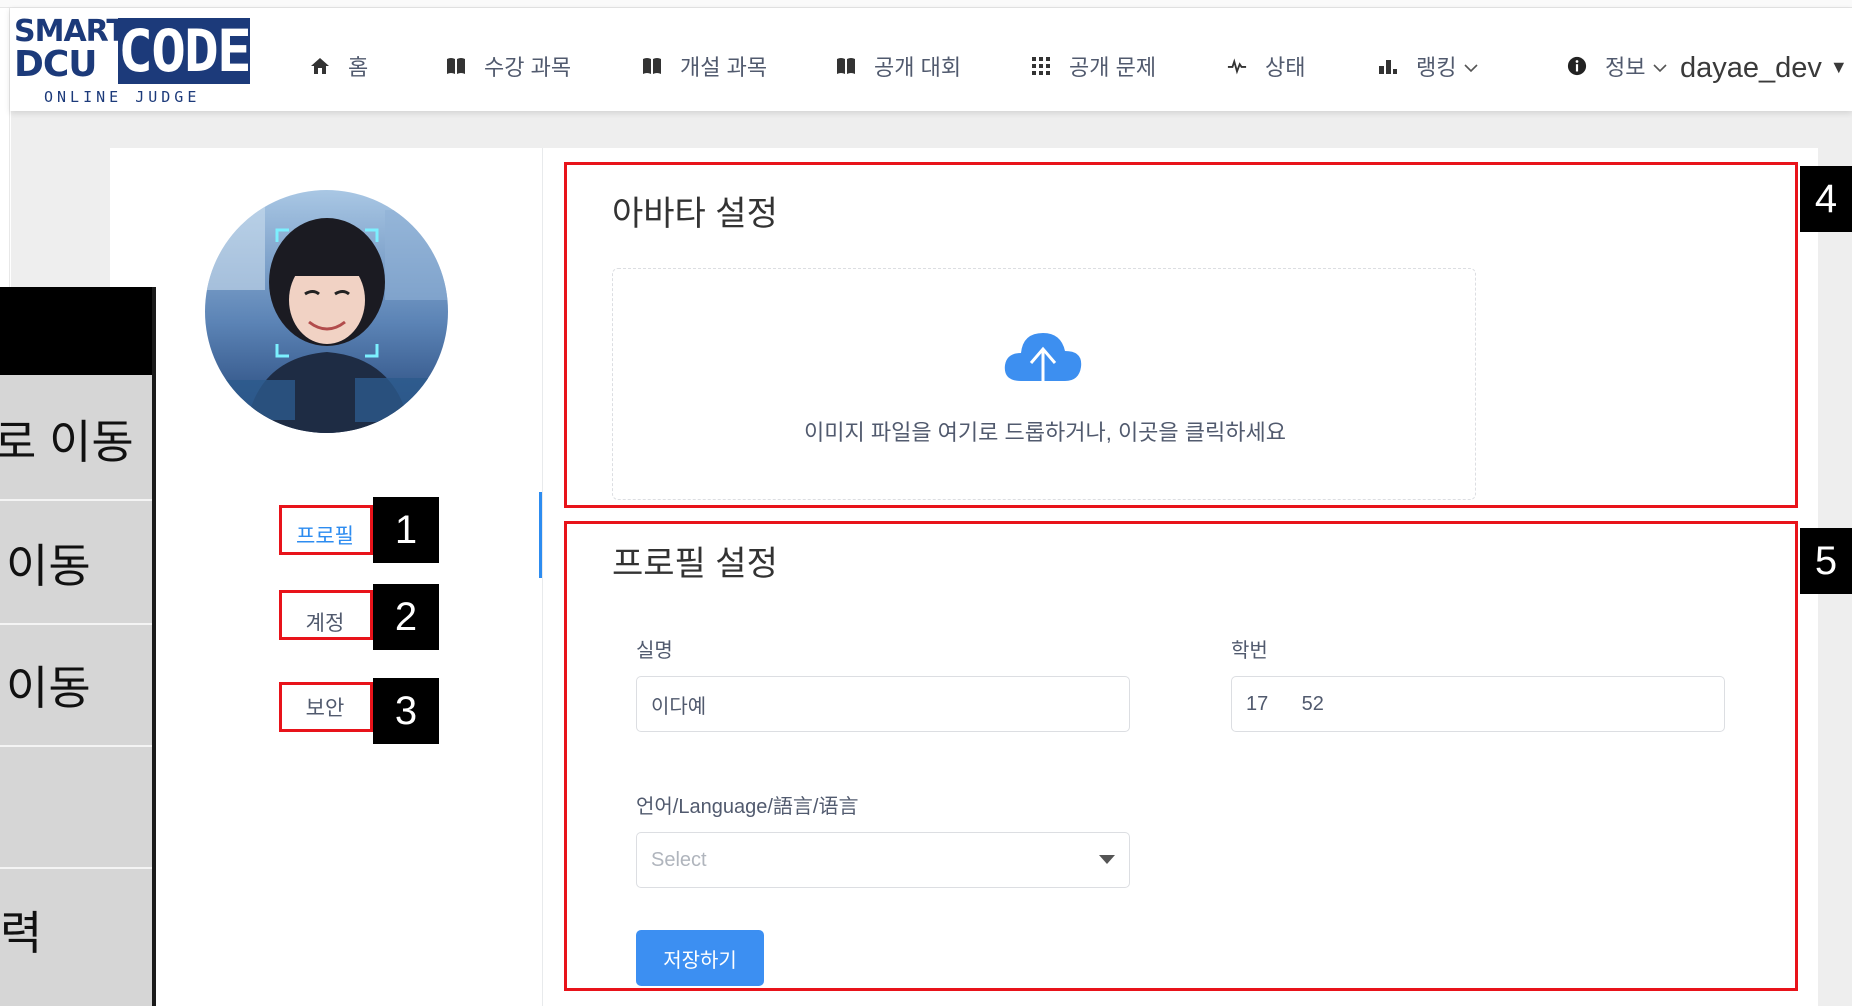 The image size is (1852, 1006). What do you see at coordinates (1043, 359) in the screenshot?
I see `cloud-upload-icon` at bounding box center [1043, 359].